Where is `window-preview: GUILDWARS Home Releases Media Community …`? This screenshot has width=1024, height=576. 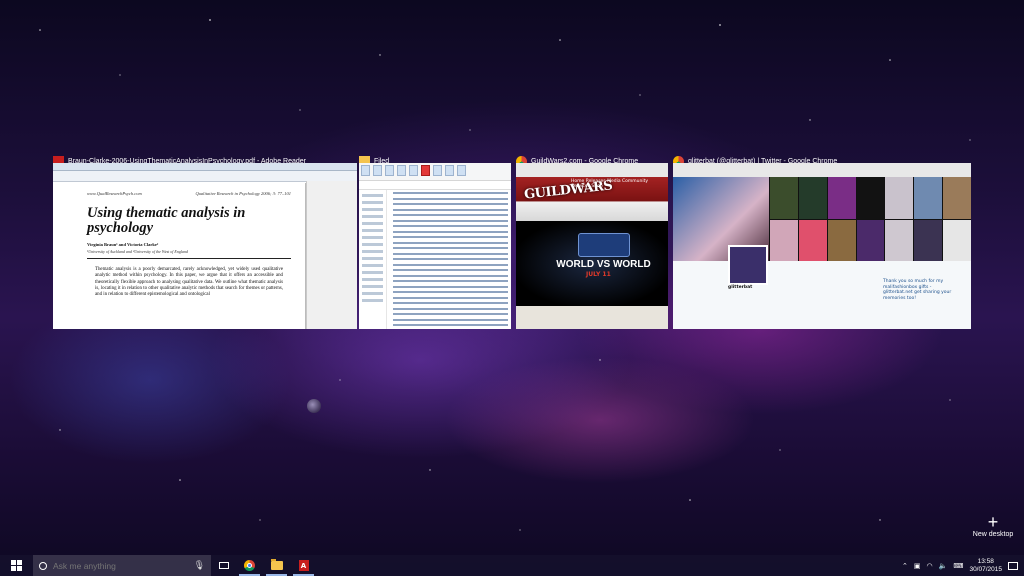
window-preview: GUILDWARS Home Releases Media Community … is located at coordinates (592, 246).